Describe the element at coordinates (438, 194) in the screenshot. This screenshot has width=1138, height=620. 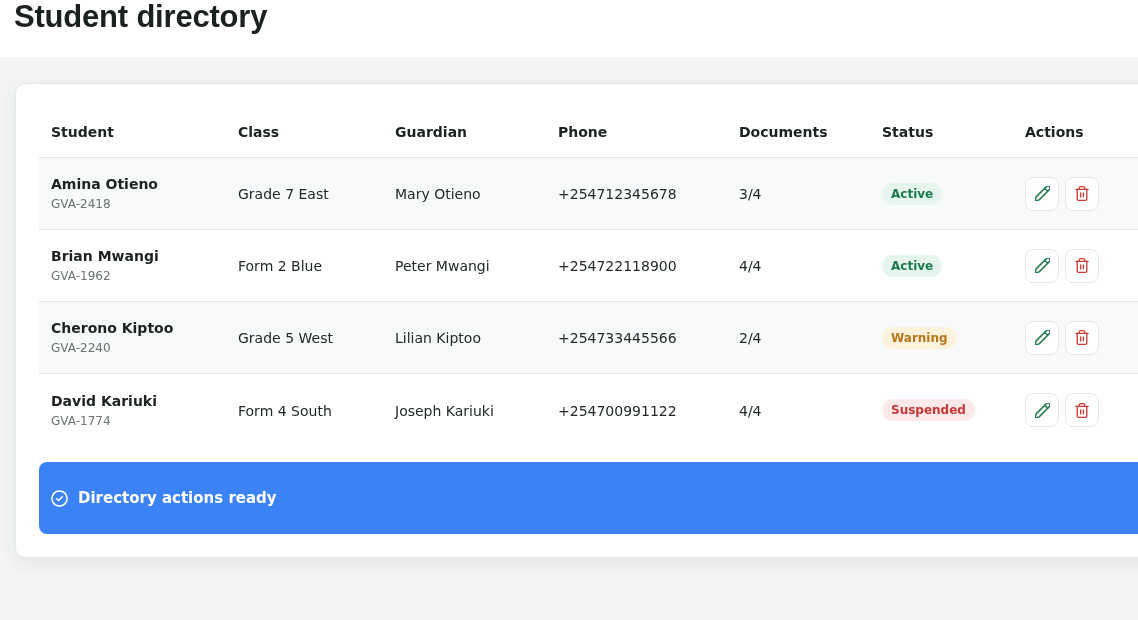
I see `guardian-name: Mary Otieno` at that location.